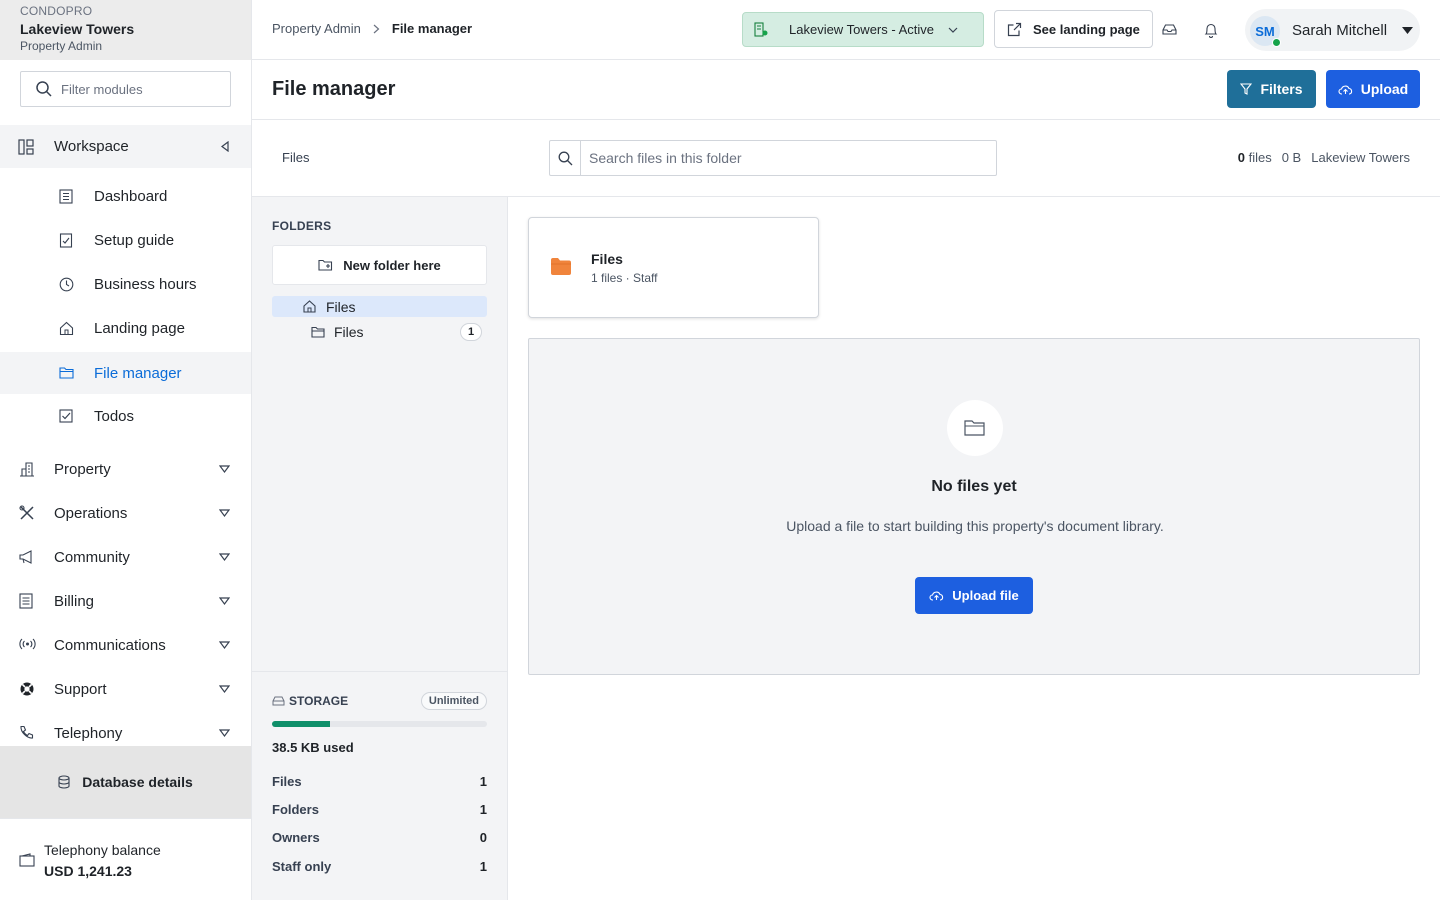 The width and height of the screenshot is (1440, 900). What do you see at coordinates (145, 284) in the screenshot?
I see `sidebar-item-label: Business hours` at bounding box center [145, 284].